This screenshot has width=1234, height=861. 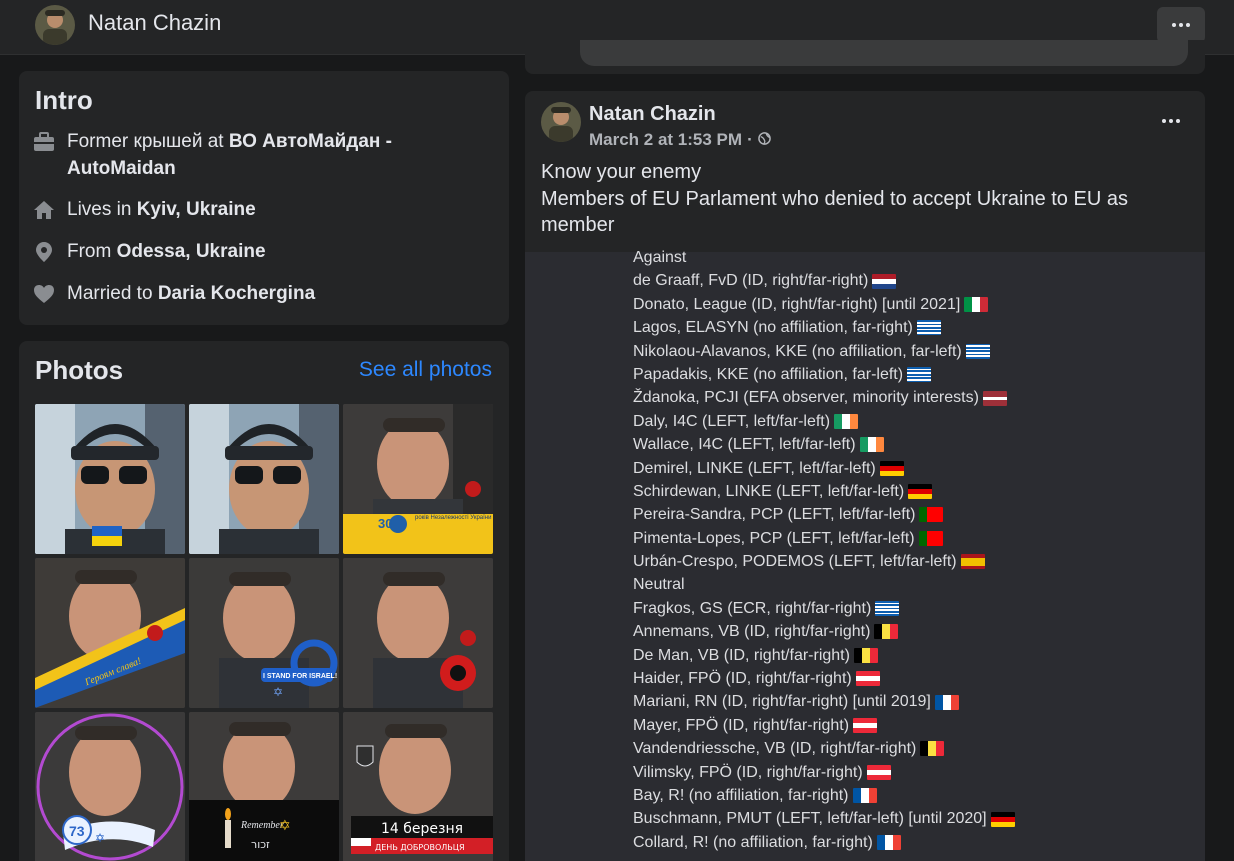 What do you see at coordinates (453, 518) in the screenshot?
I see `ukraine-30-text: років Незалежності України` at bounding box center [453, 518].